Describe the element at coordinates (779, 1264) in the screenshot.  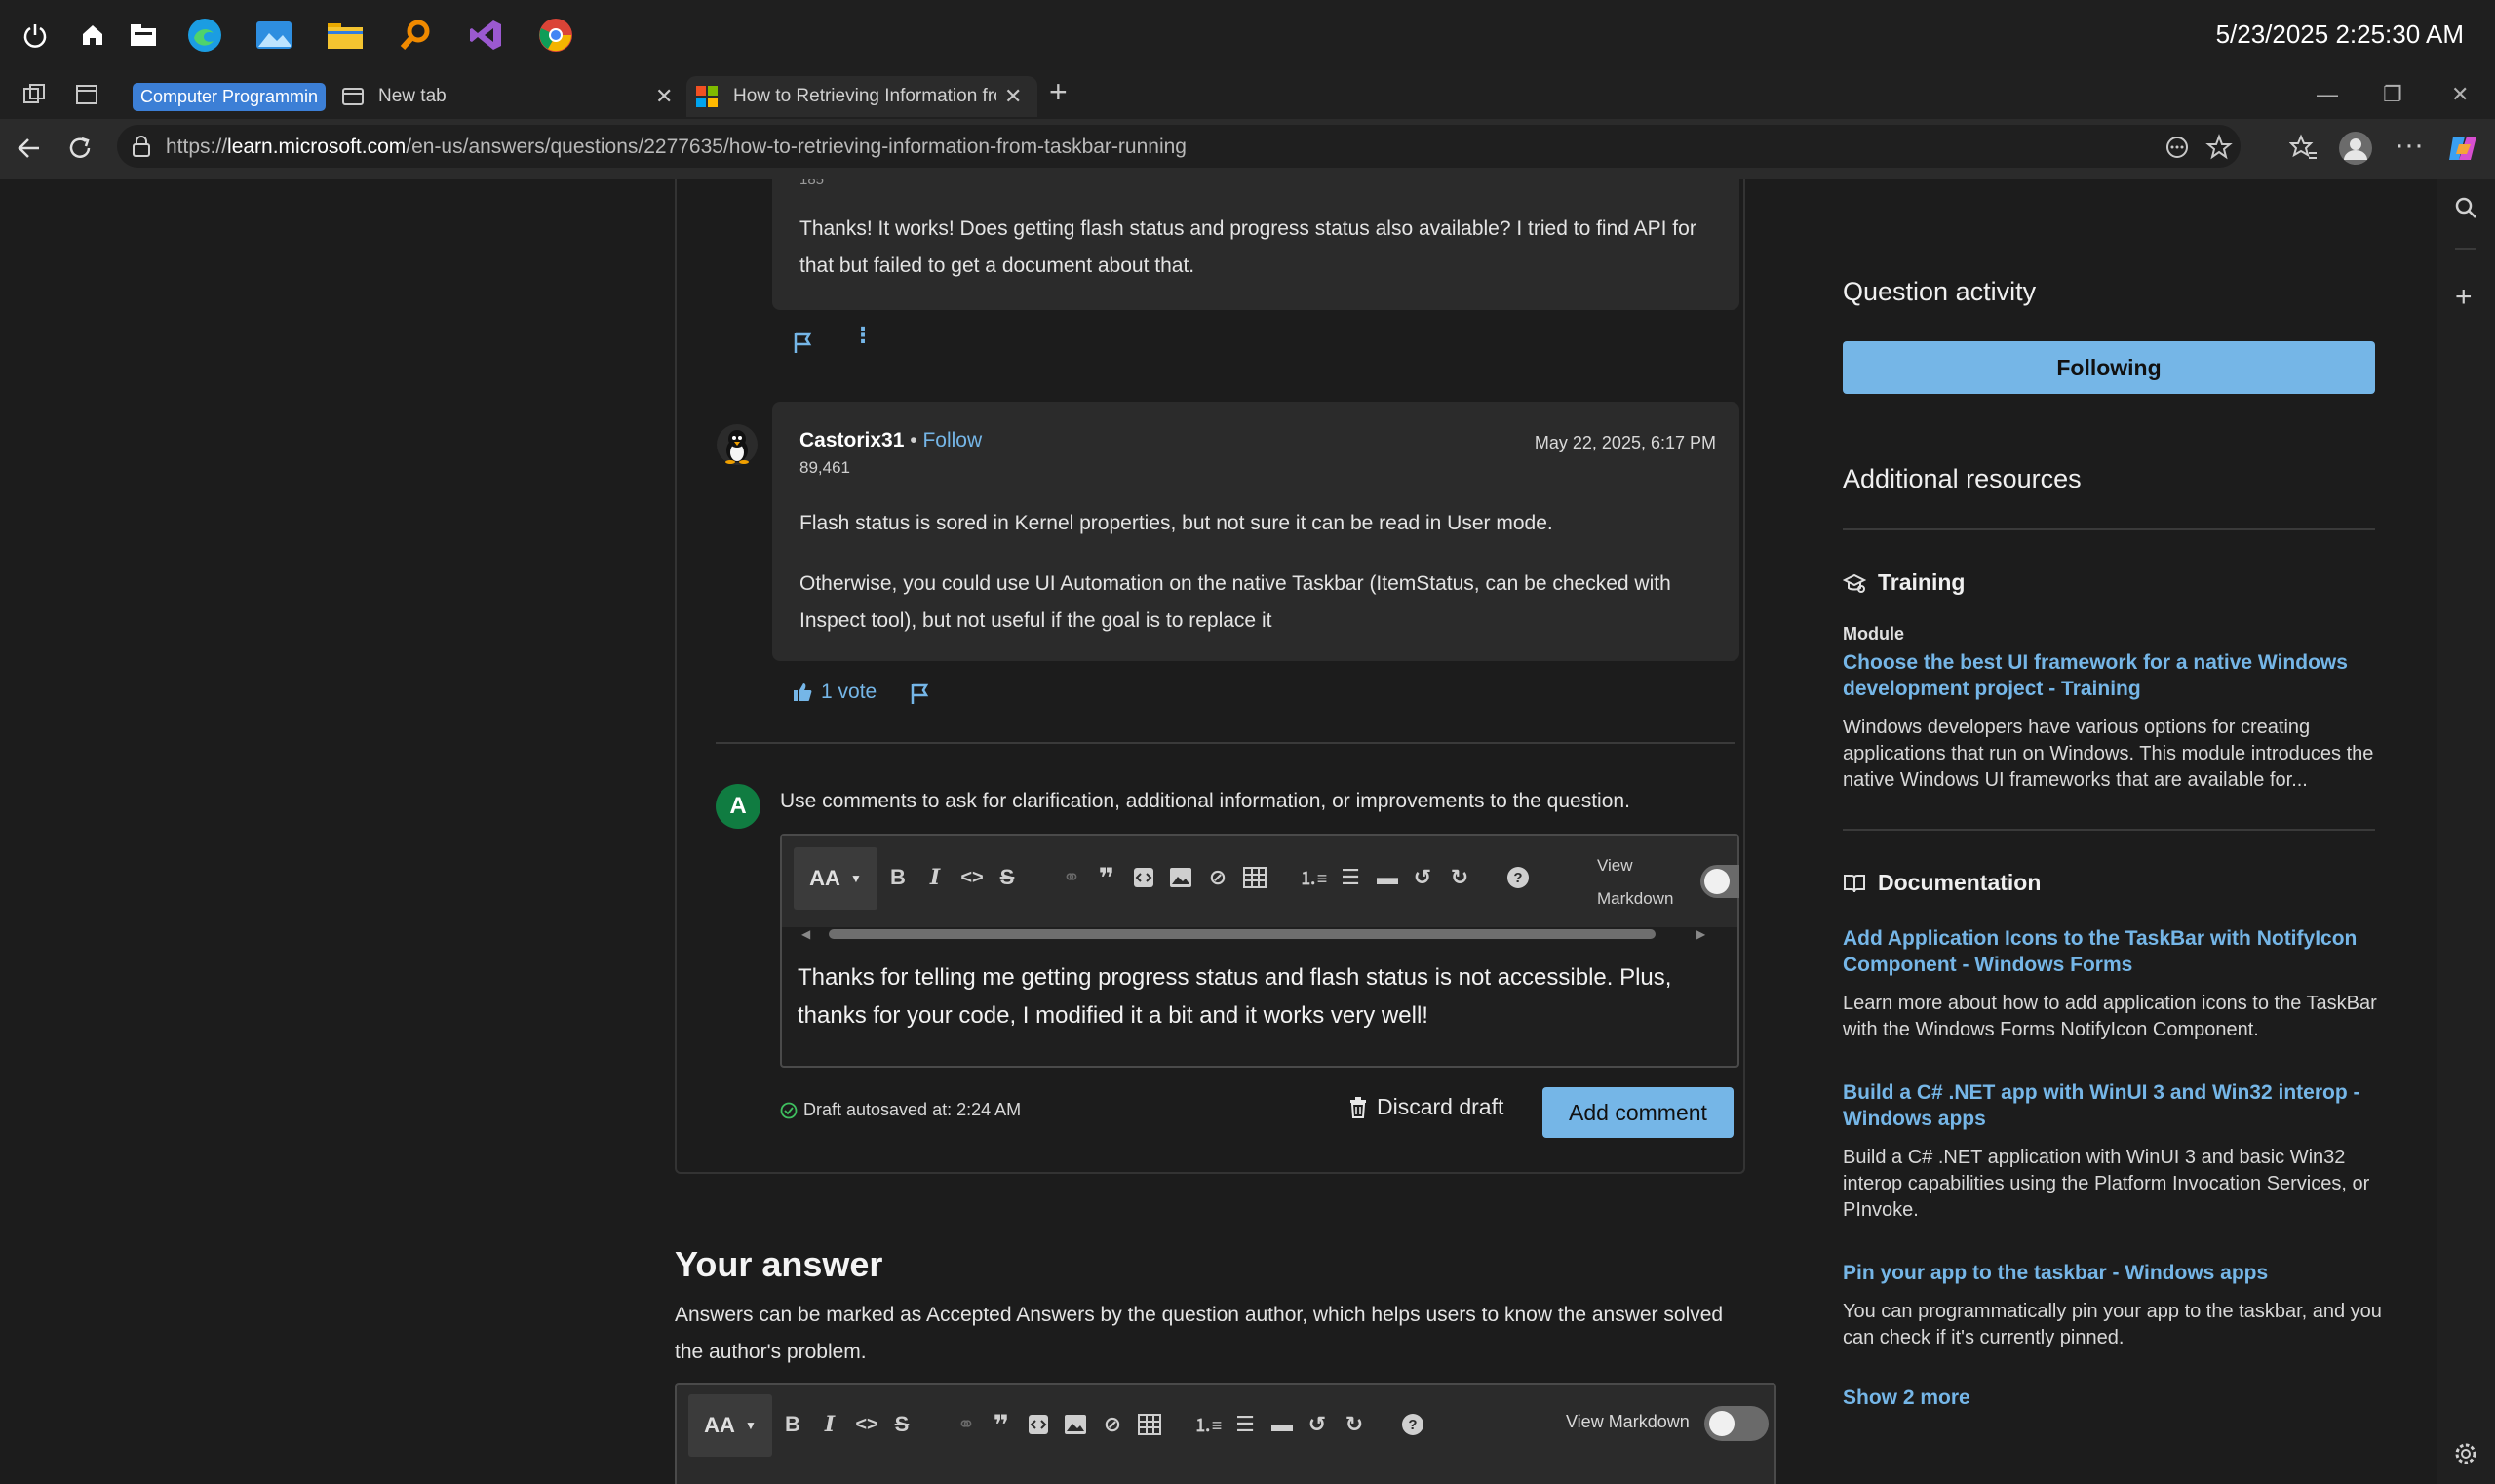
I see `your-answer-title: Your answer` at that location.